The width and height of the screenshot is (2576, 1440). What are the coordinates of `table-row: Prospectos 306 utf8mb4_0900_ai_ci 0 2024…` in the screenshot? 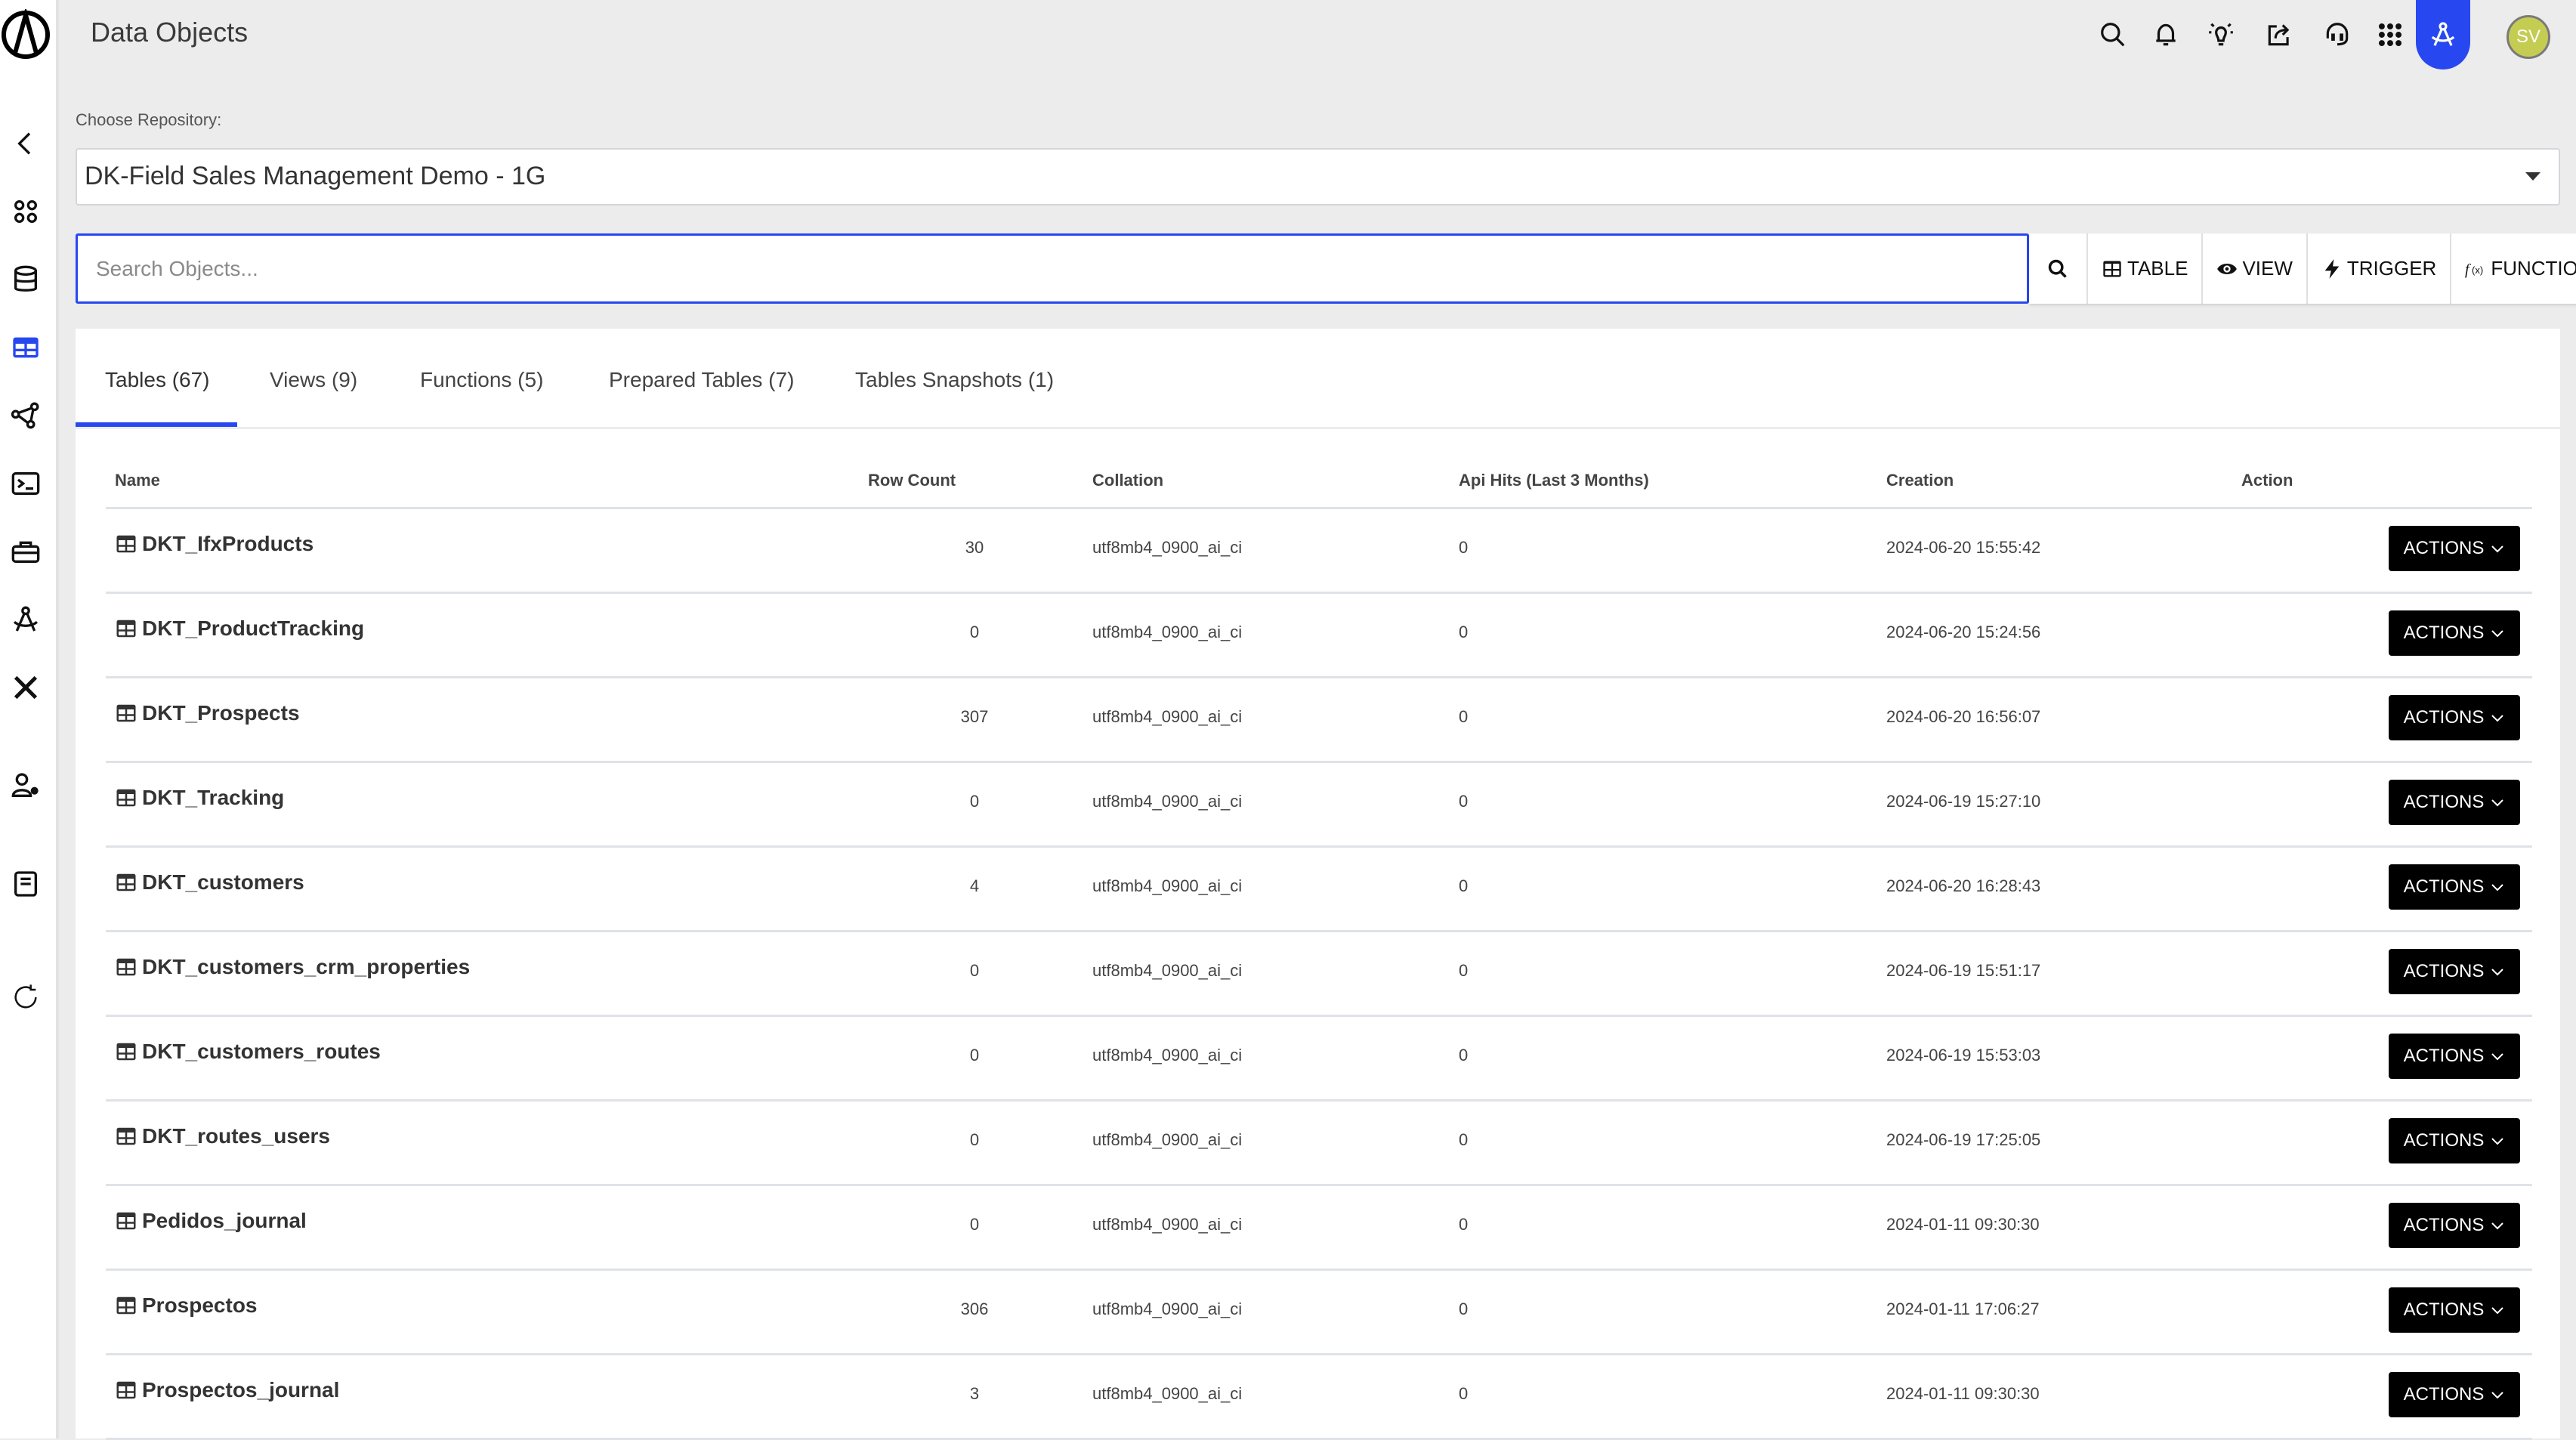 It's located at (1319, 1313).